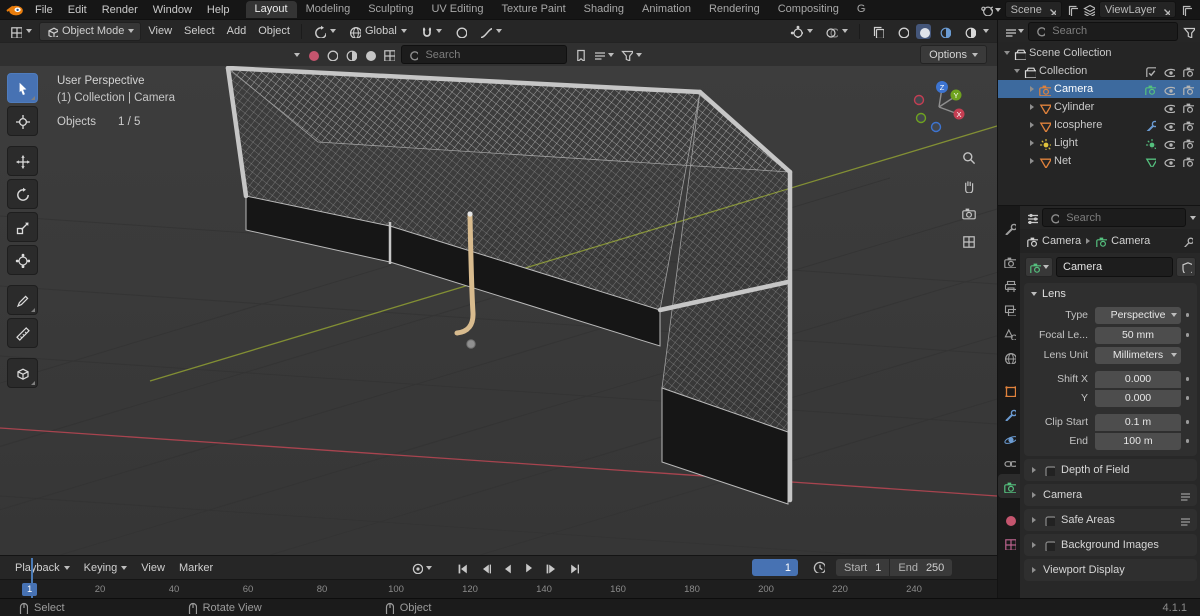  Describe the element at coordinates (1009, 390) in the screenshot. I see `tab-object` at that location.